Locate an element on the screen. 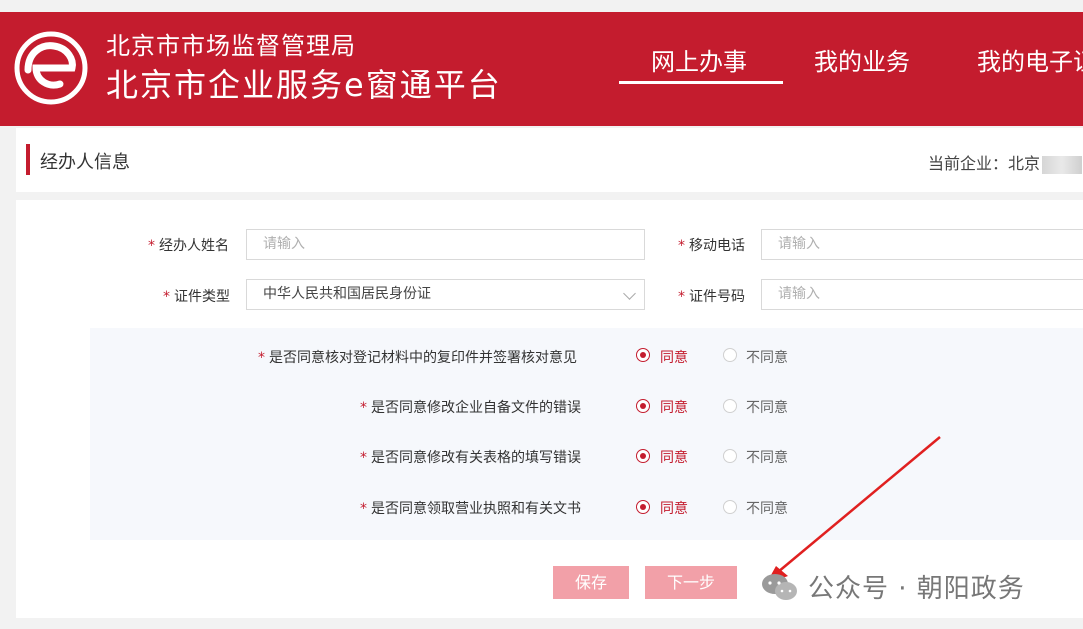 The height and width of the screenshot is (629, 1083). annotation-arrow is located at coordinates (853, 510).